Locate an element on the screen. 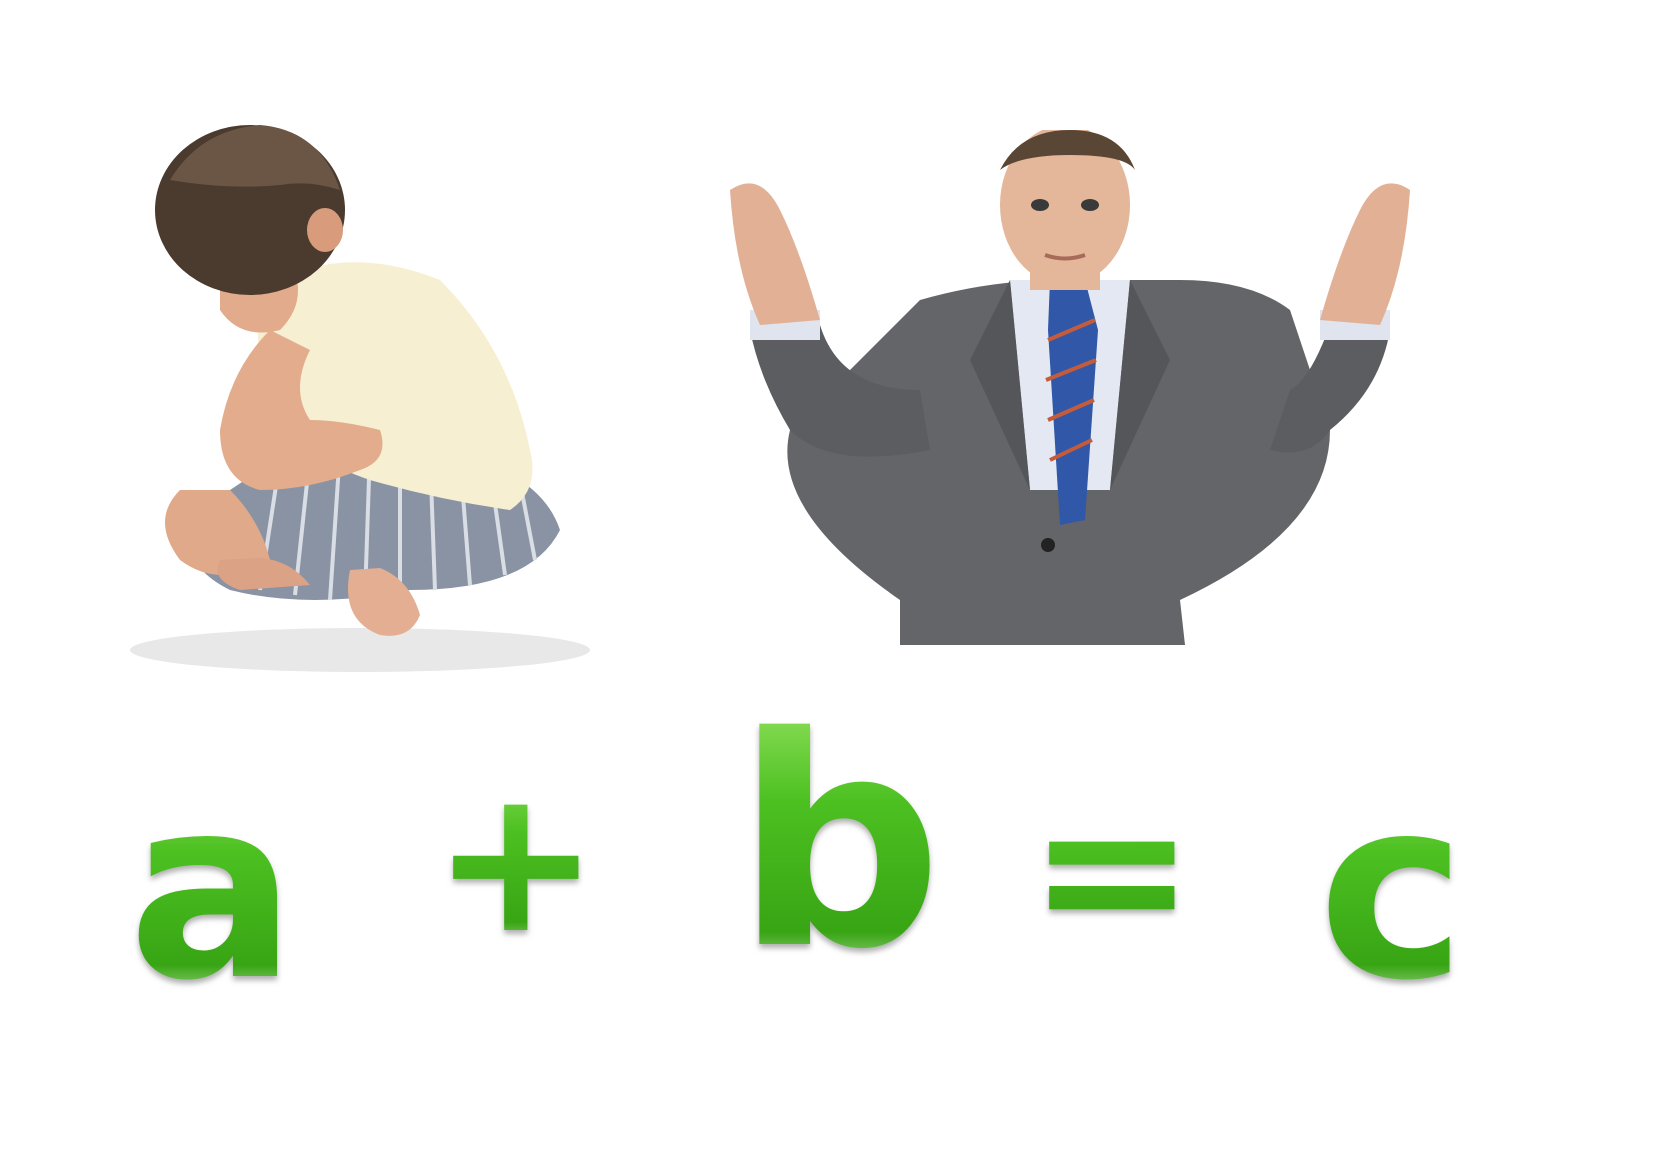 Image resolution: width=1654 pixels, height=1166 pixels. equals-sign: = is located at coordinates (1112, 869).